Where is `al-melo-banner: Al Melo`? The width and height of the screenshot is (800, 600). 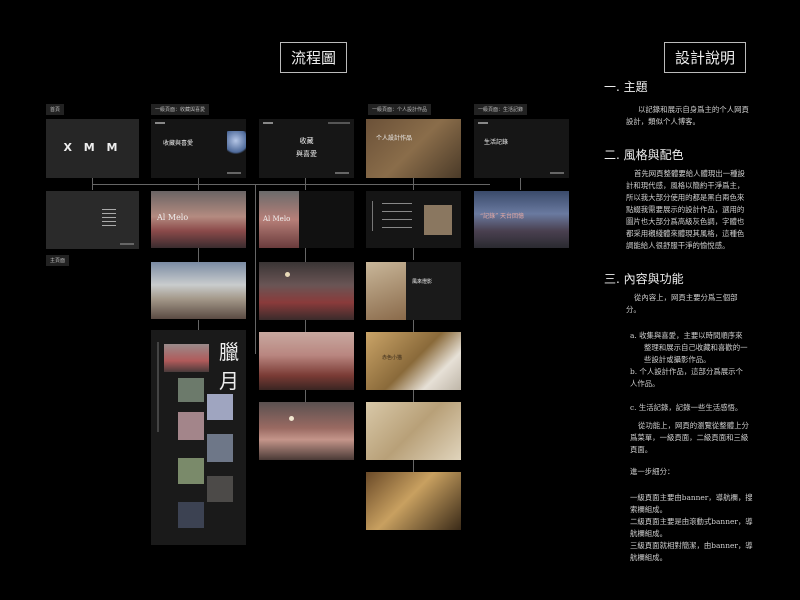
al-melo-banner: Al Melo is located at coordinates (198, 219).